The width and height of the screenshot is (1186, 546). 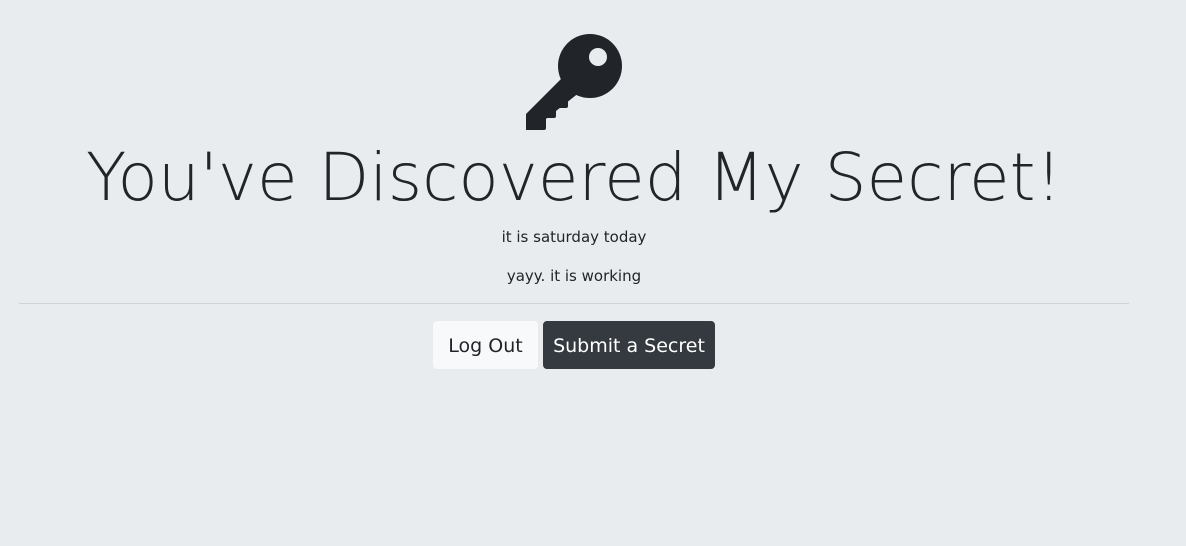 I want to click on key-icon, so click(x=574, y=82).